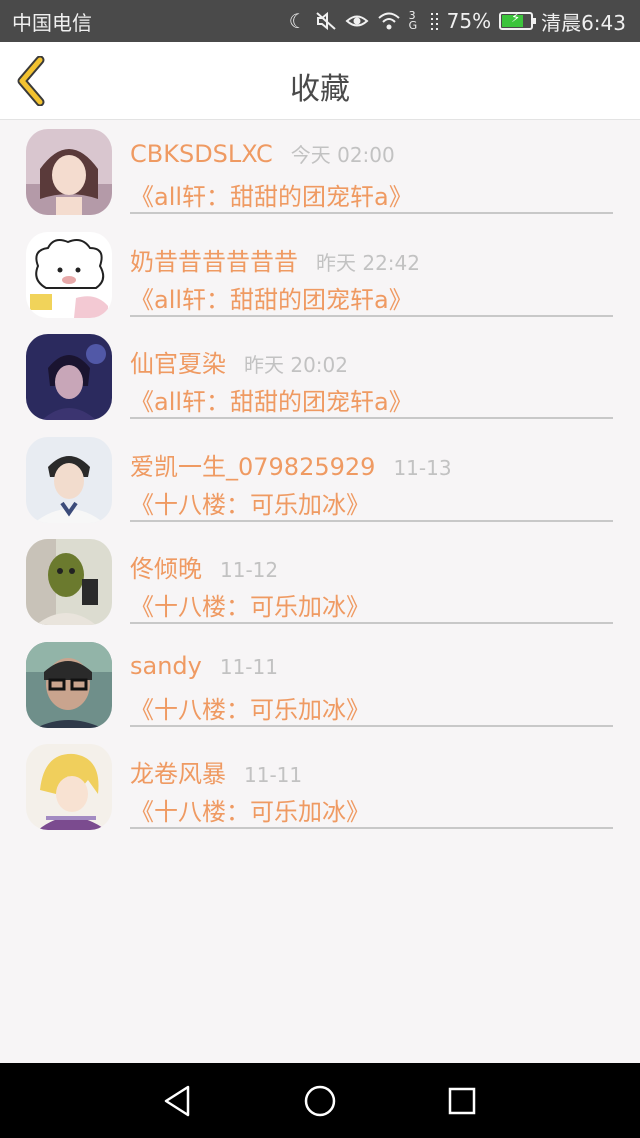 The height and width of the screenshot is (1138, 640). Describe the element at coordinates (518, 20) in the screenshot. I see `battery-icon: ⚡` at that location.